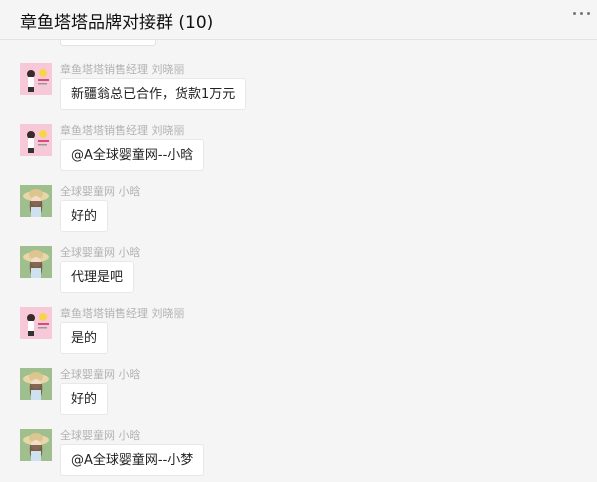 The image size is (597, 482). What do you see at coordinates (298, 332) in the screenshot?
I see `message-item: 章鱼塔塔销售经理 刘晓丽 是的` at bounding box center [298, 332].